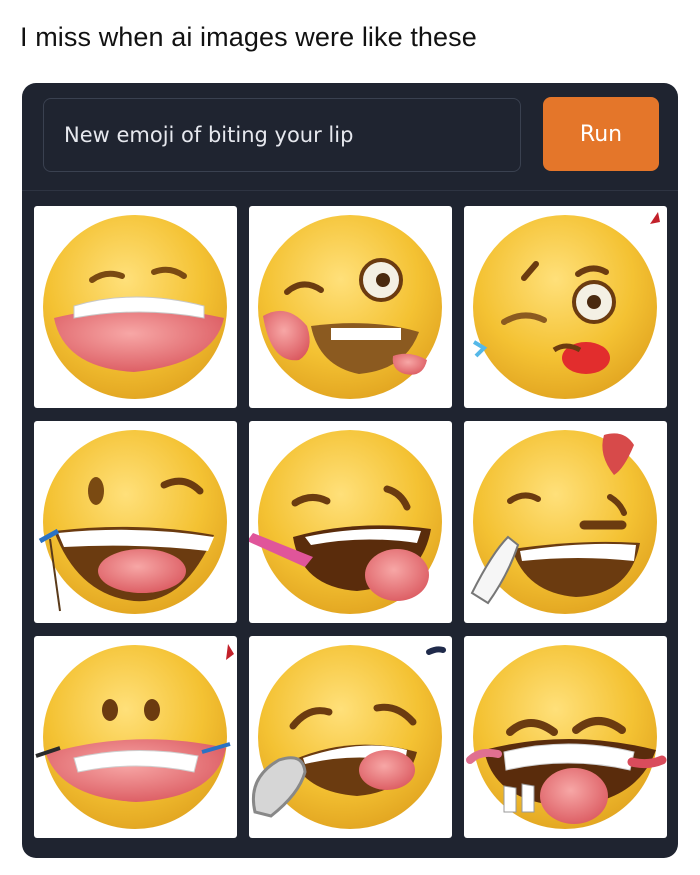 Image resolution: width=700 pixels, height=875 pixels. I want to click on prompt-row: New emoji of biting your lip Run, so click(350, 137).